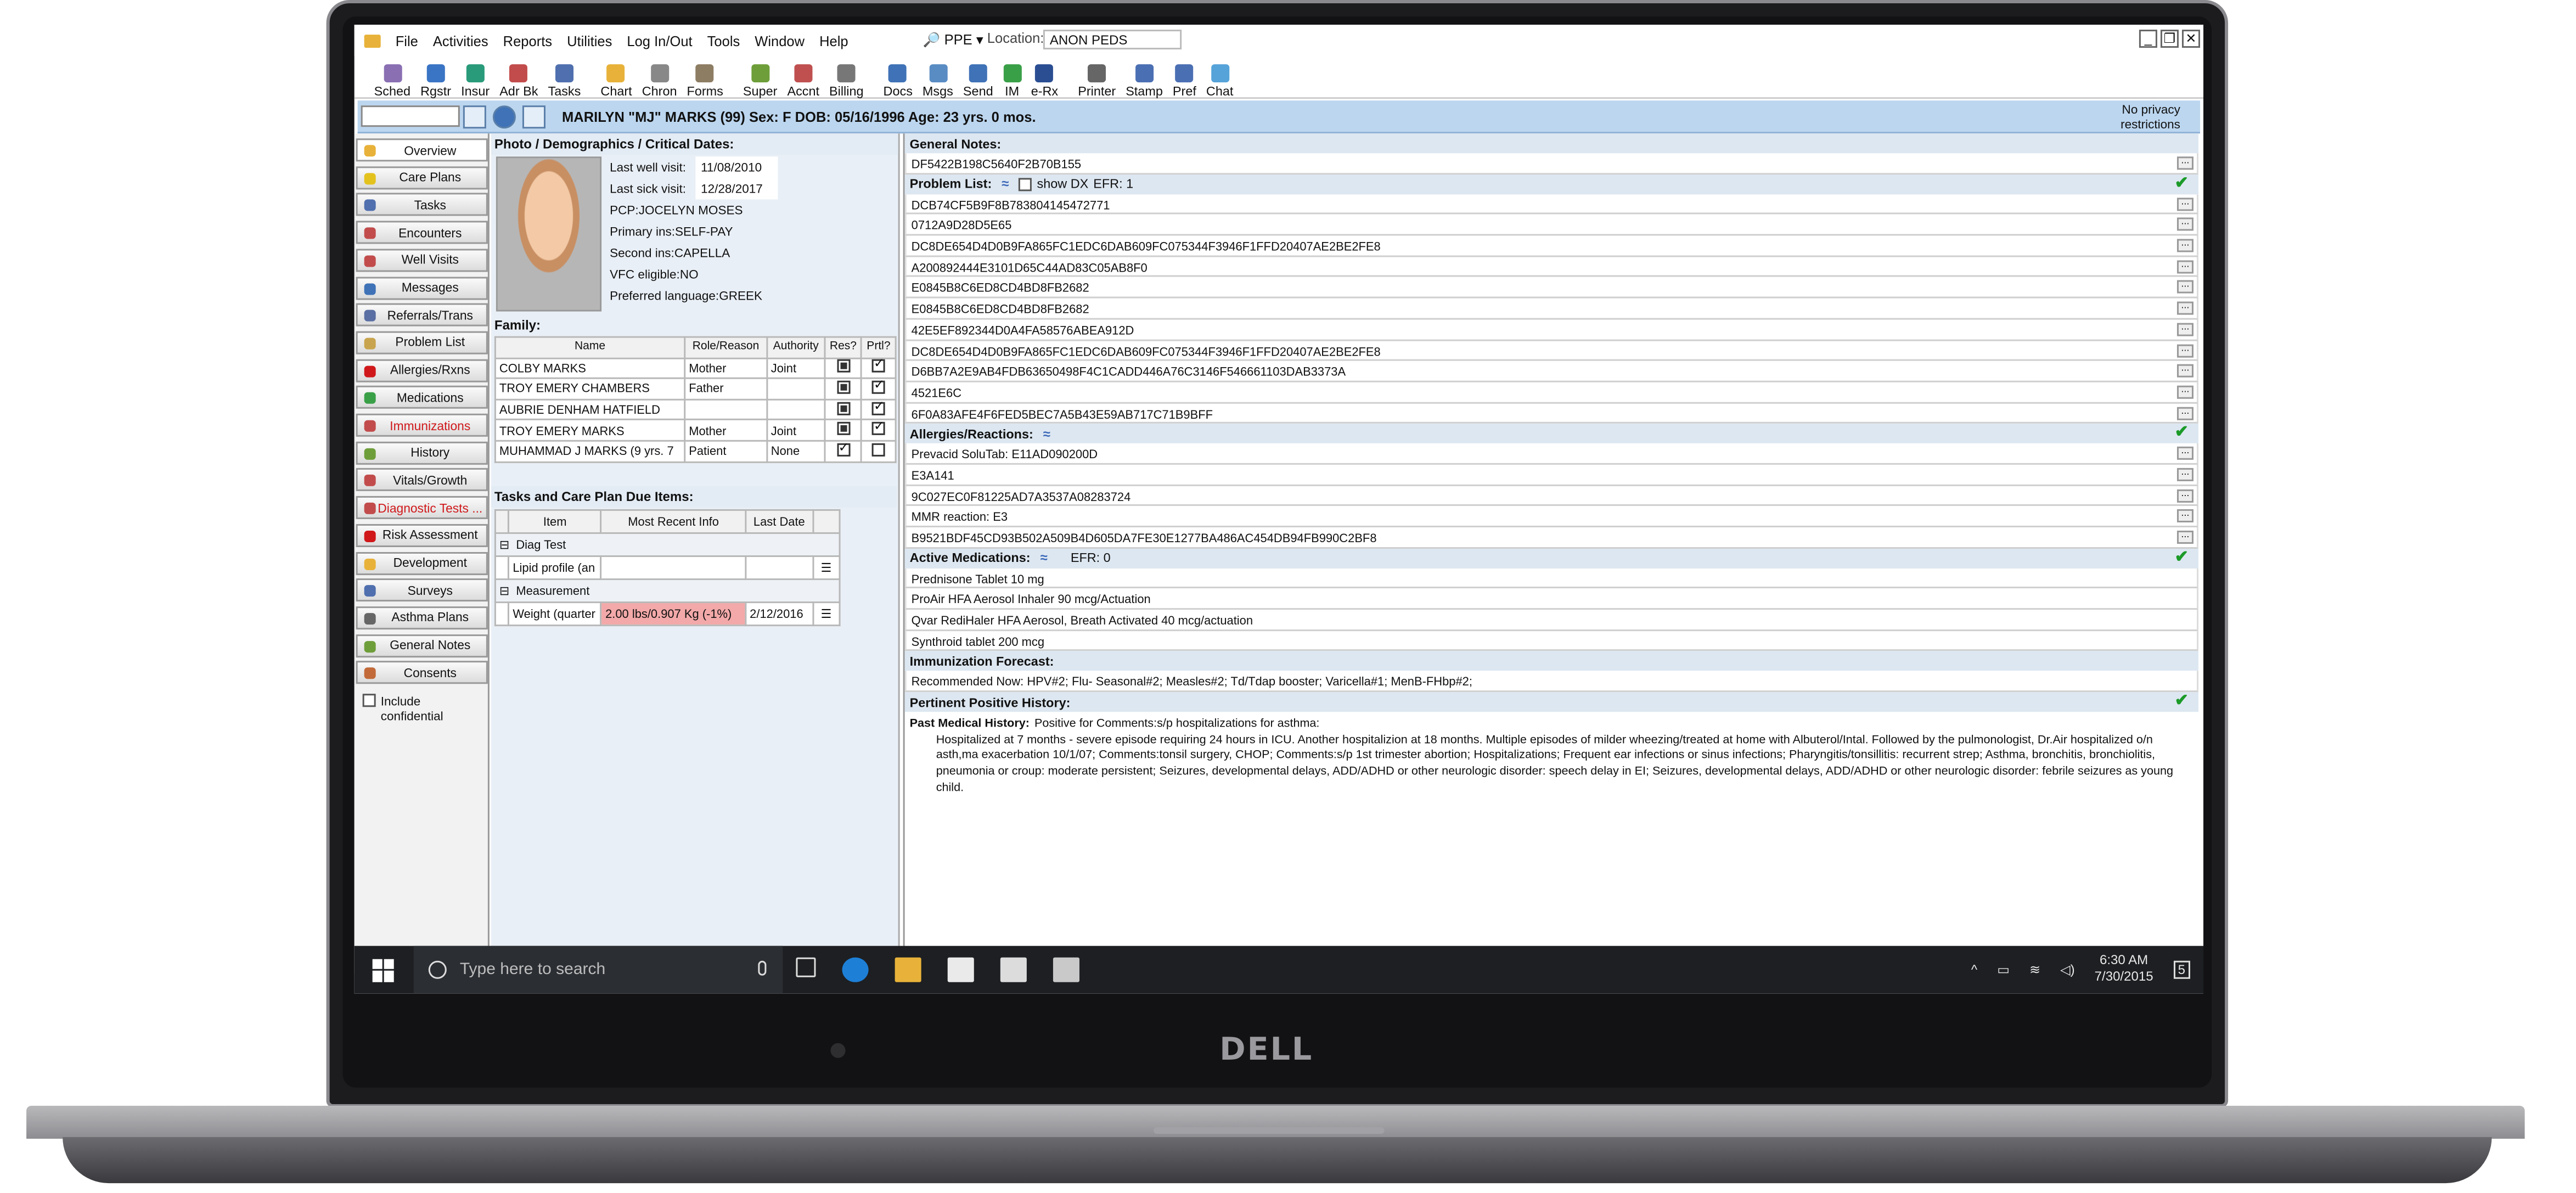 The height and width of the screenshot is (1193, 2576). Describe the element at coordinates (803, 77) in the screenshot. I see `toolbar-accnt-button: Accnt` at that location.